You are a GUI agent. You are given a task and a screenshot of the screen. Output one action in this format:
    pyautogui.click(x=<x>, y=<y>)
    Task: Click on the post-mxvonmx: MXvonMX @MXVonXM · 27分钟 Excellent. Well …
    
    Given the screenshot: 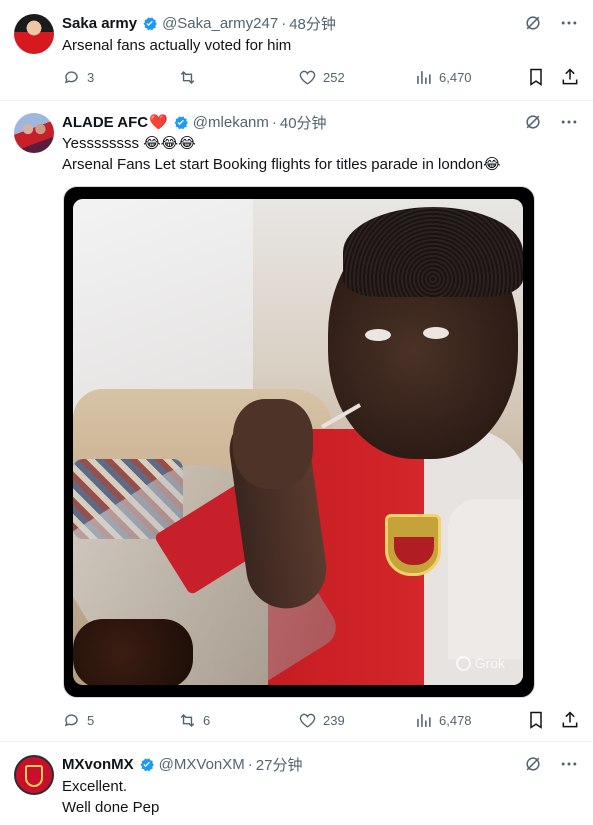 What is the action you would take?
    pyautogui.click(x=296, y=783)
    